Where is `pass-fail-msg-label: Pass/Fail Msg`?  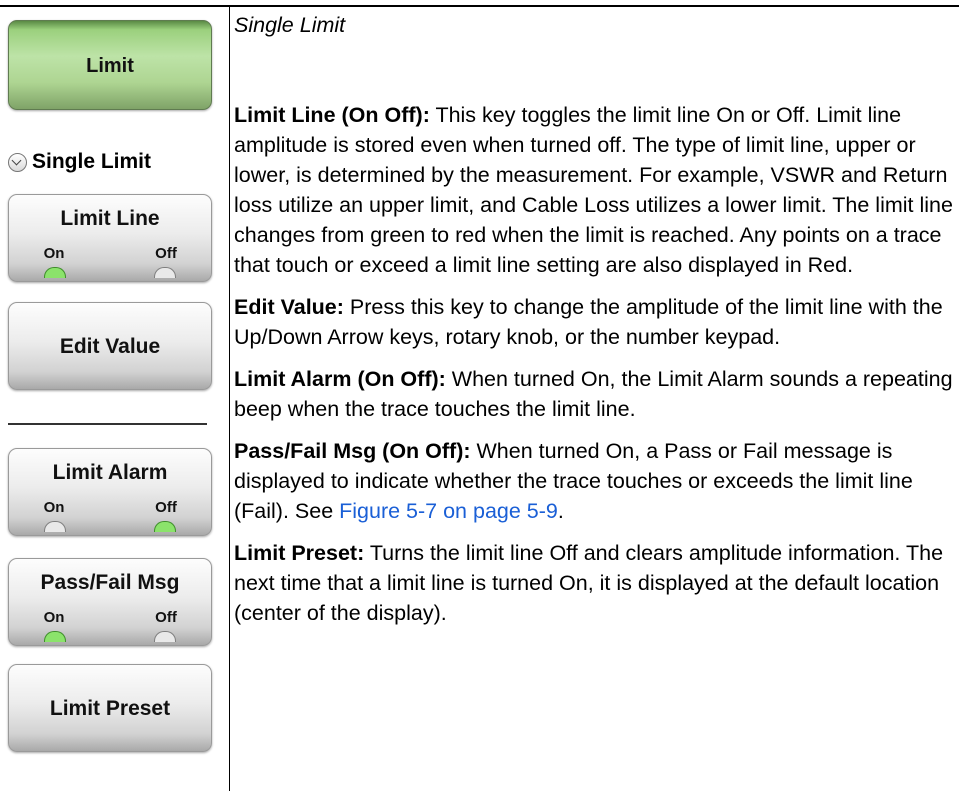
pass-fail-msg-label: Pass/Fail Msg is located at coordinates (110, 582).